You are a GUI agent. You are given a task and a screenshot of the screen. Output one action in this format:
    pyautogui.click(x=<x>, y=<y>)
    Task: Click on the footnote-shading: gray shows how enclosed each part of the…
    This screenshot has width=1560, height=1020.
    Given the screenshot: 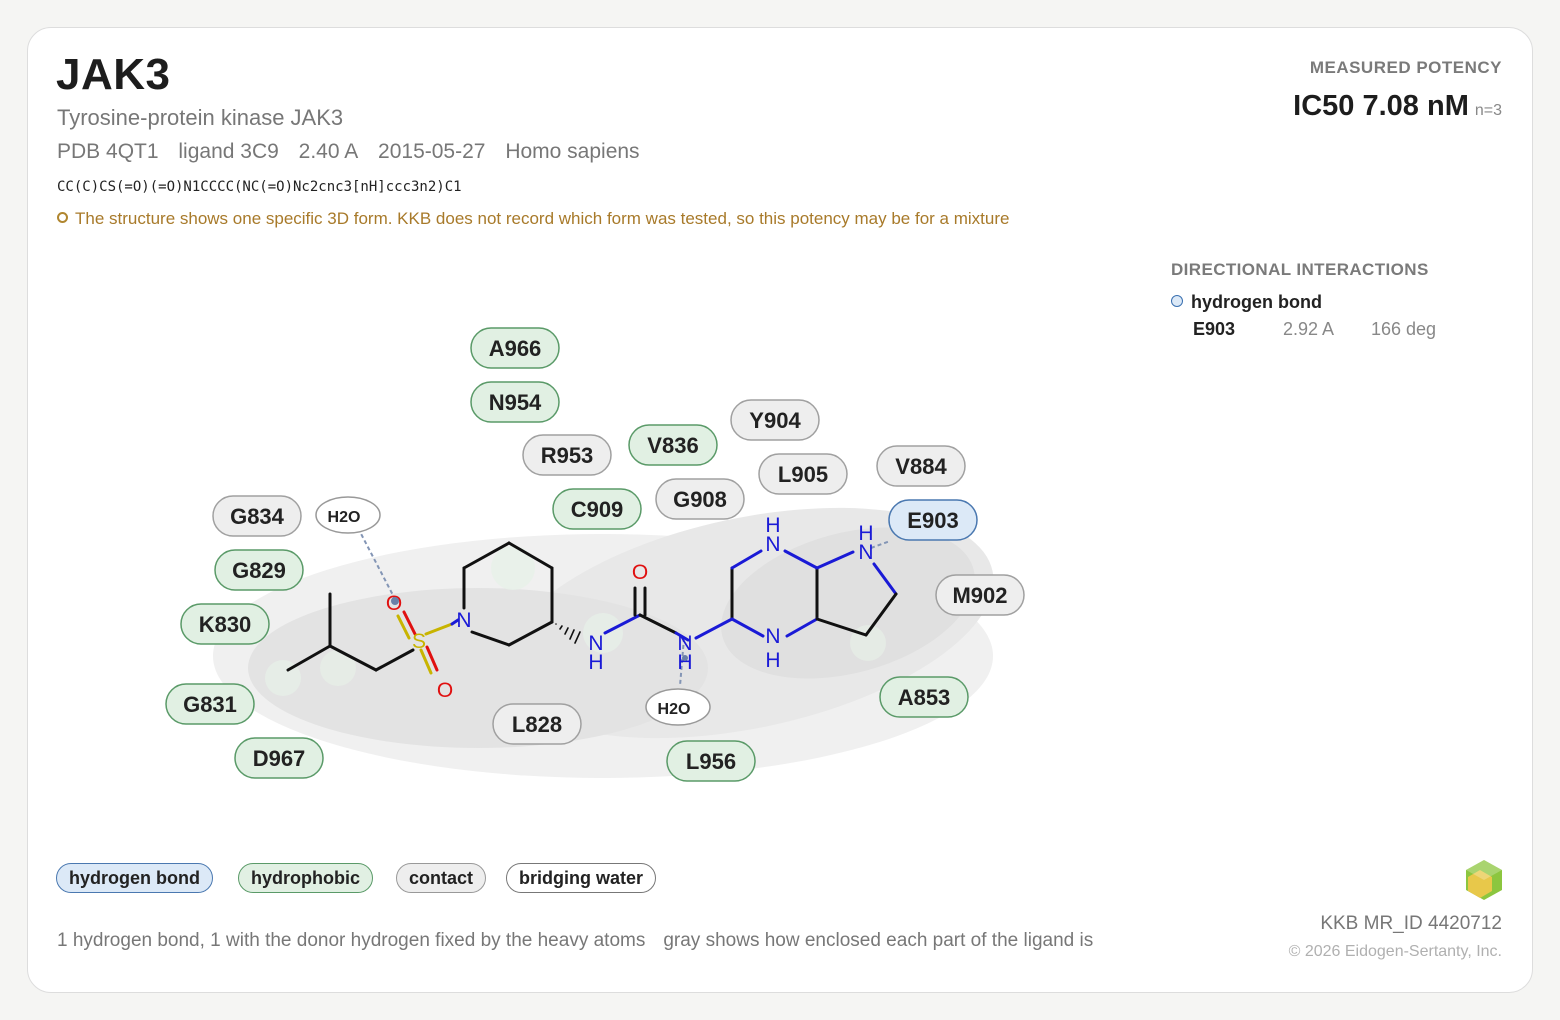 What is the action you would take?
    pyautogui.click(x=878, y=940)
    